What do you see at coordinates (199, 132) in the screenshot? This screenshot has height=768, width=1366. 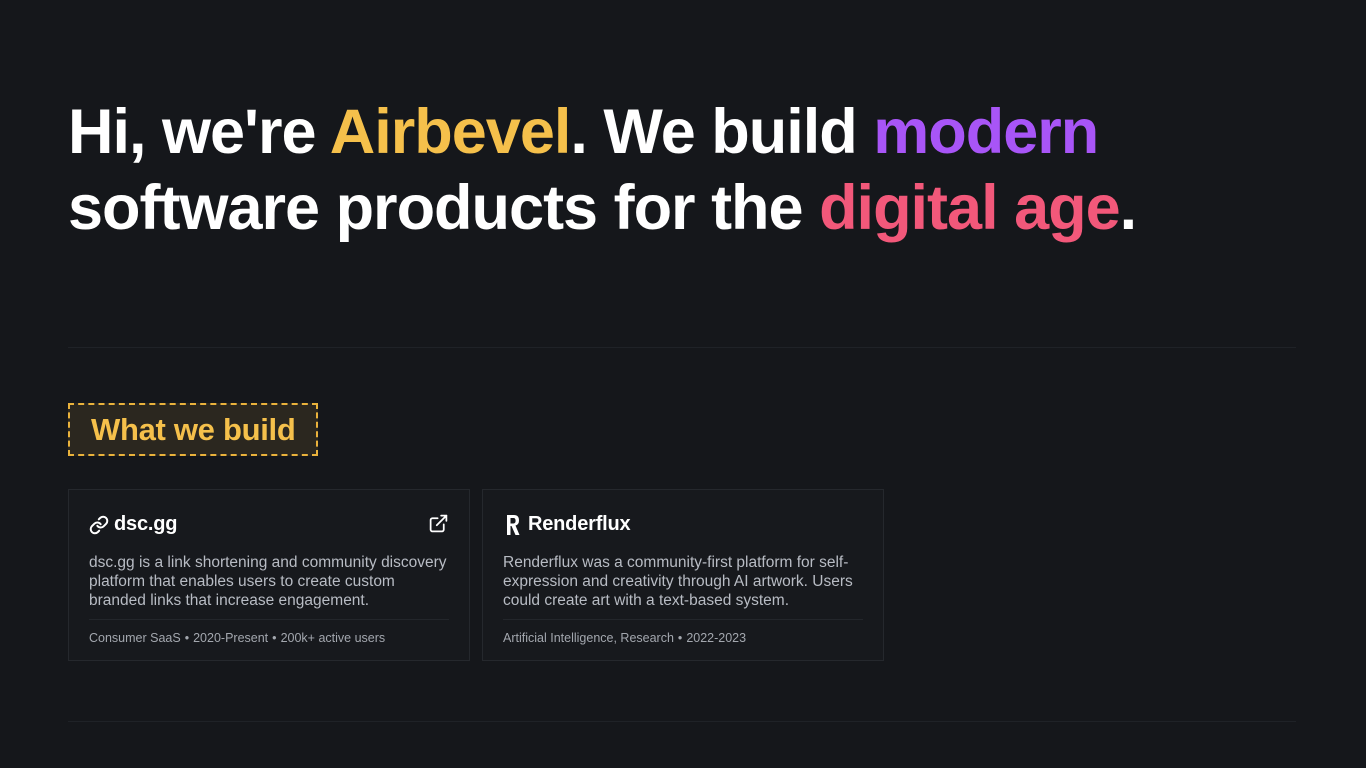 I see `hero-prefix: Hi, we're` at bounding box center [199, 132].